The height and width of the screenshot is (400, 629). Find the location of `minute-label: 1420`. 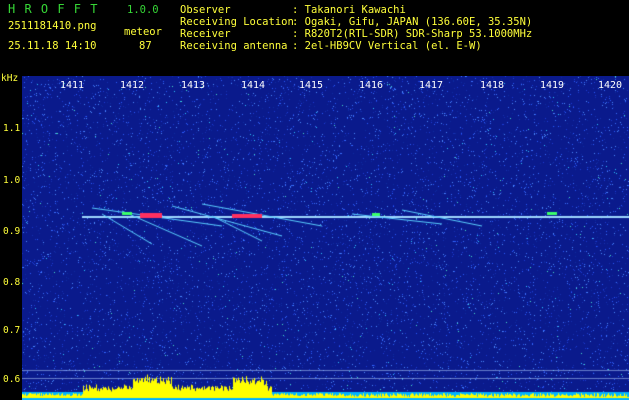

minute-label: 1420 is located at coordinates (610, 85).